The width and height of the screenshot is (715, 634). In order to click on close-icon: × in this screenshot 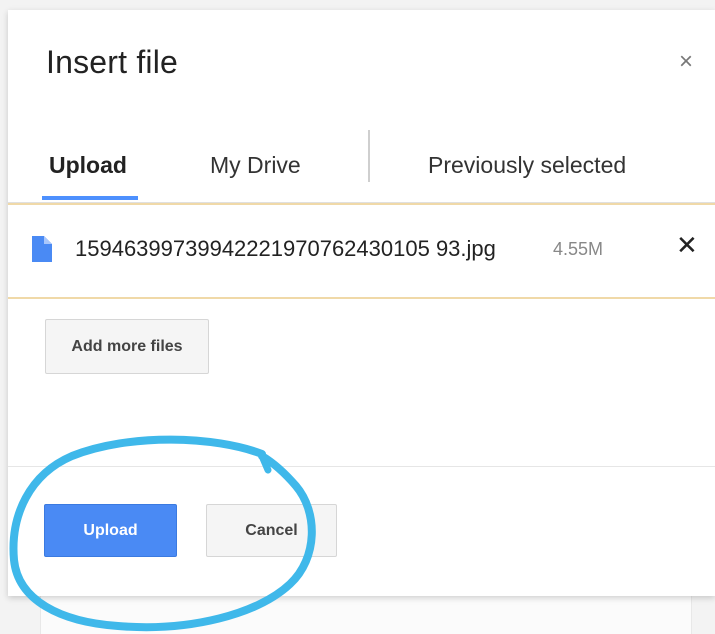, I will do `click(686, 62)`.